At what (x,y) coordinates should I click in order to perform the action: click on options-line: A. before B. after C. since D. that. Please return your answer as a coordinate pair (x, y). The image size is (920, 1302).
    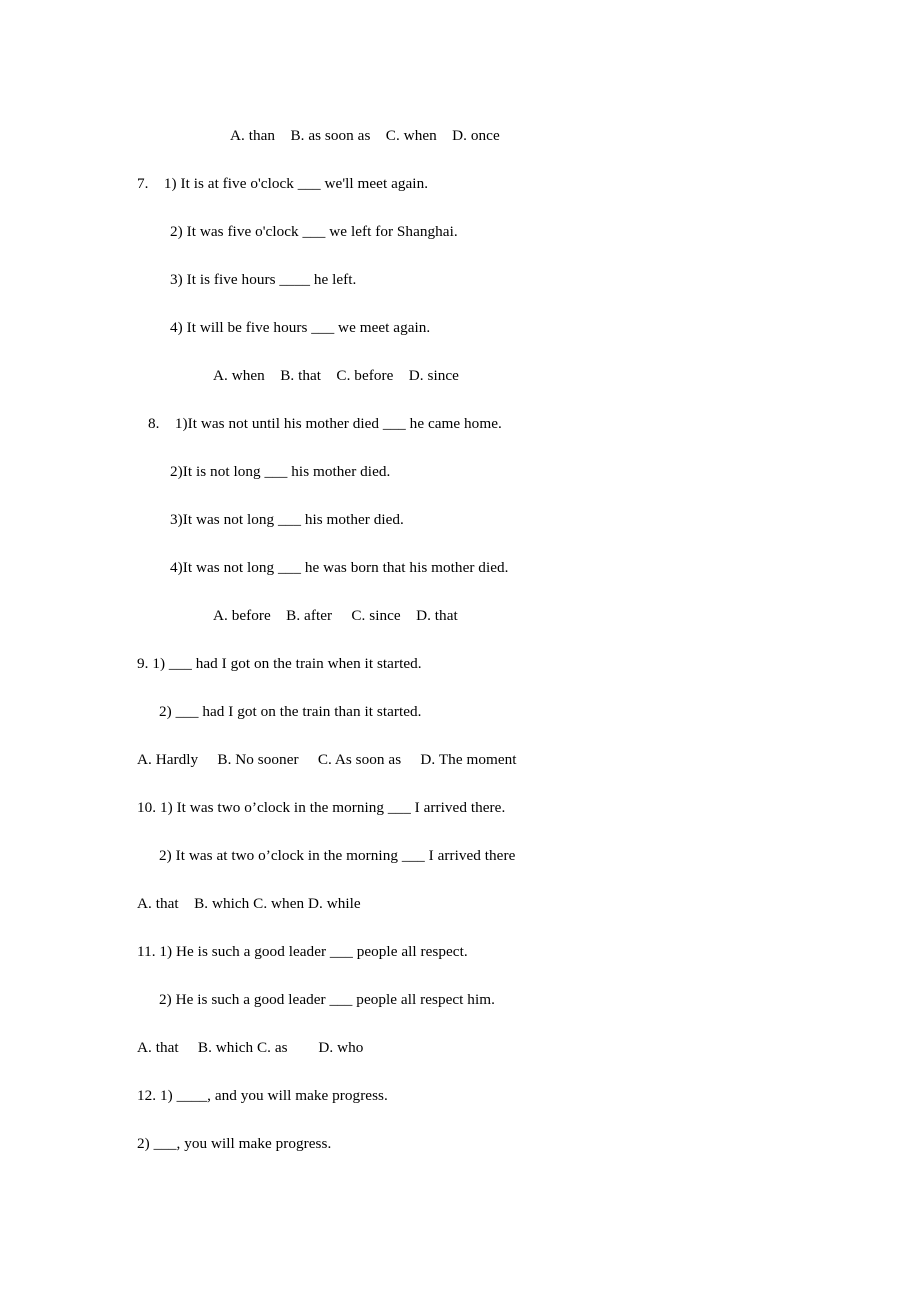
    Looking at the image, I should click on (335, 615).